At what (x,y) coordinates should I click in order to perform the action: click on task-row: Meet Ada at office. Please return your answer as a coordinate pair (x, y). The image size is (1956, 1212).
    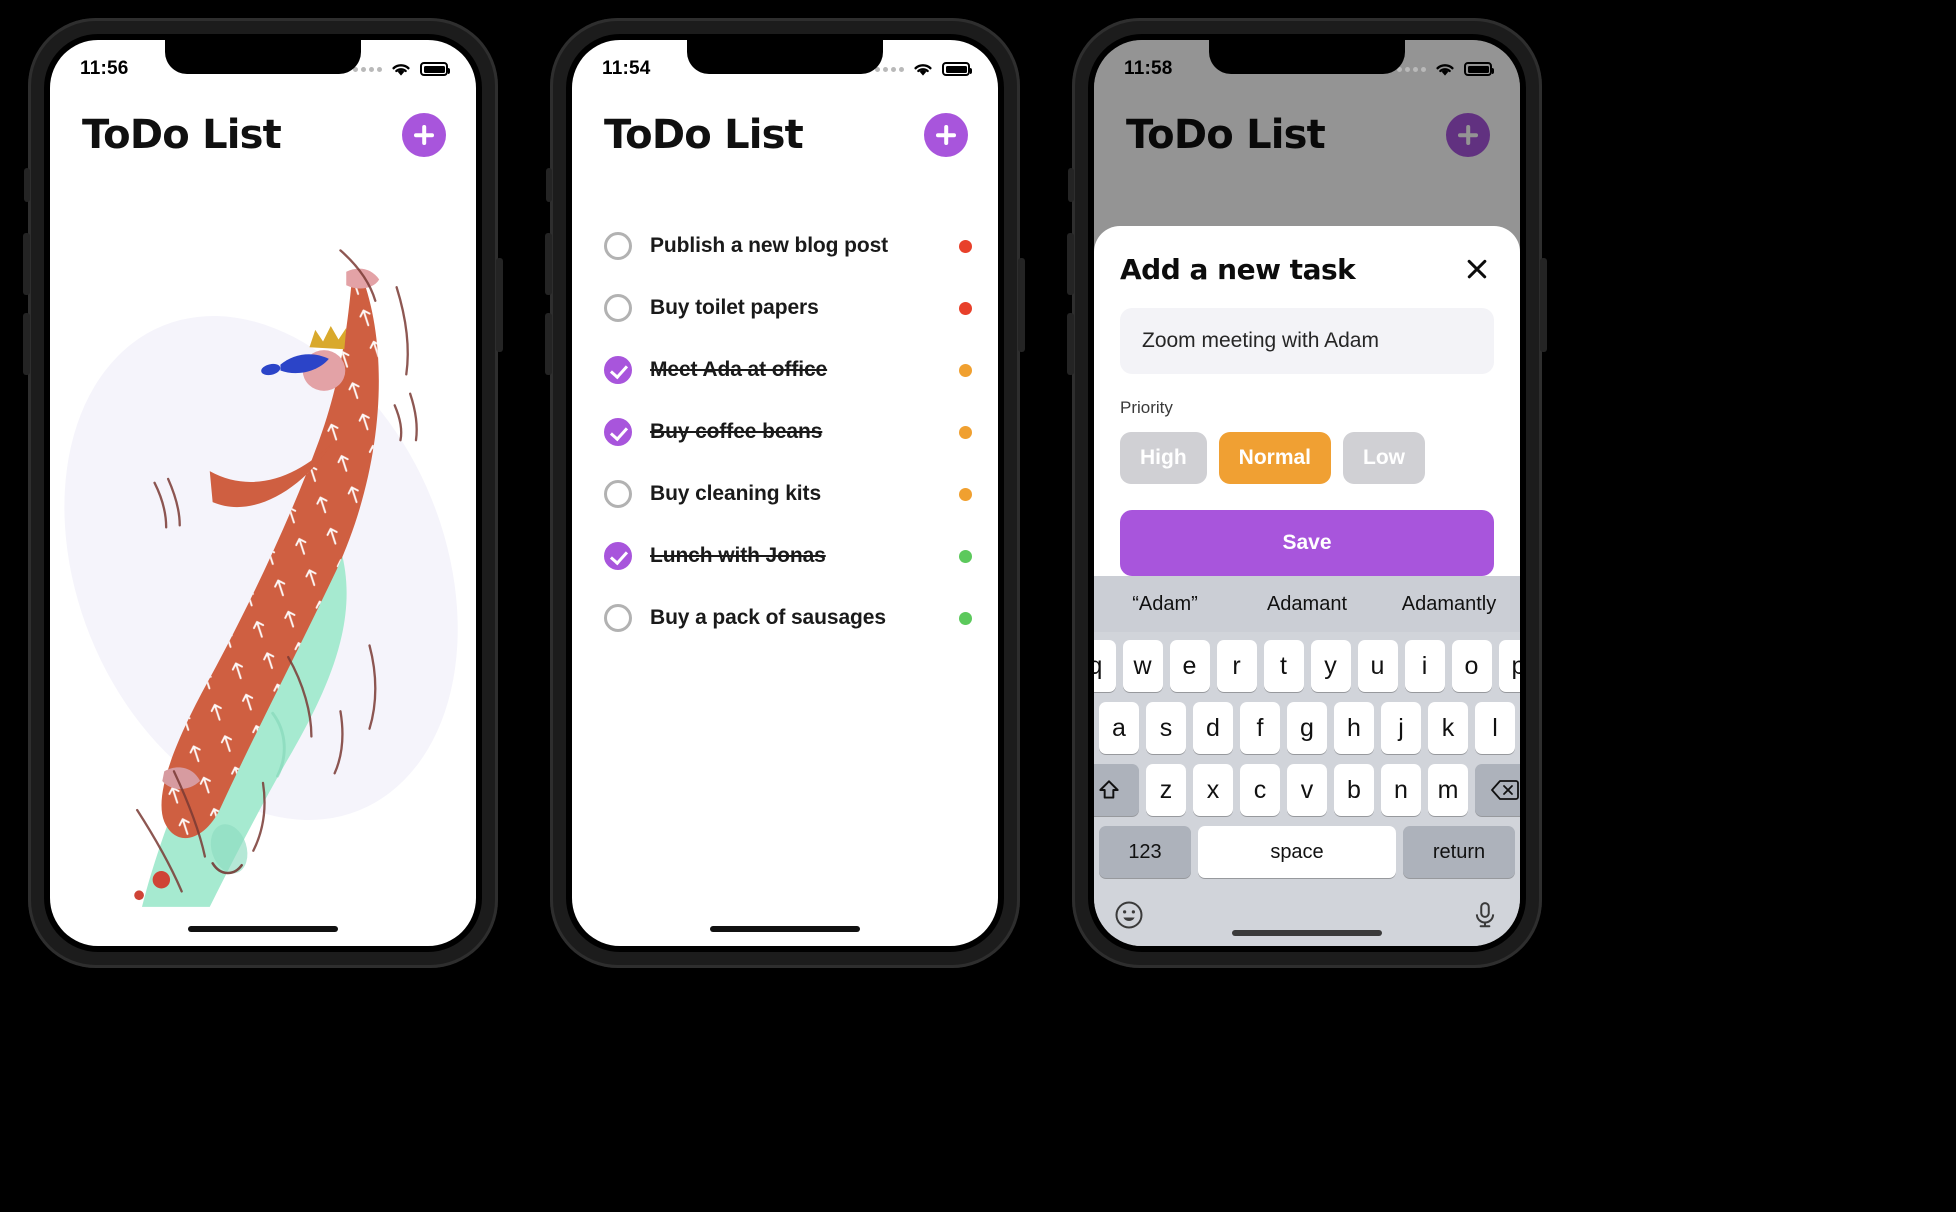
    Looking at the image, I should click on (788, 370).